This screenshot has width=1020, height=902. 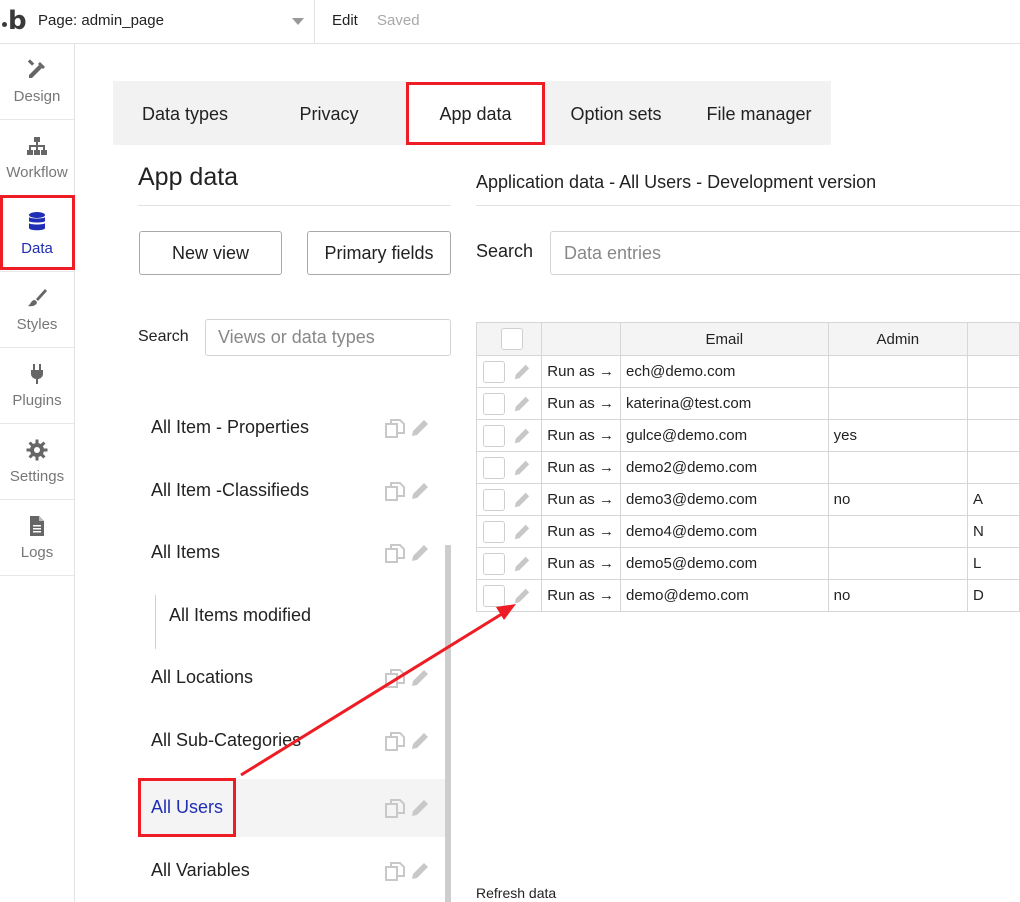 I want to click on views-scrollbar, so click(x=448, y=723).